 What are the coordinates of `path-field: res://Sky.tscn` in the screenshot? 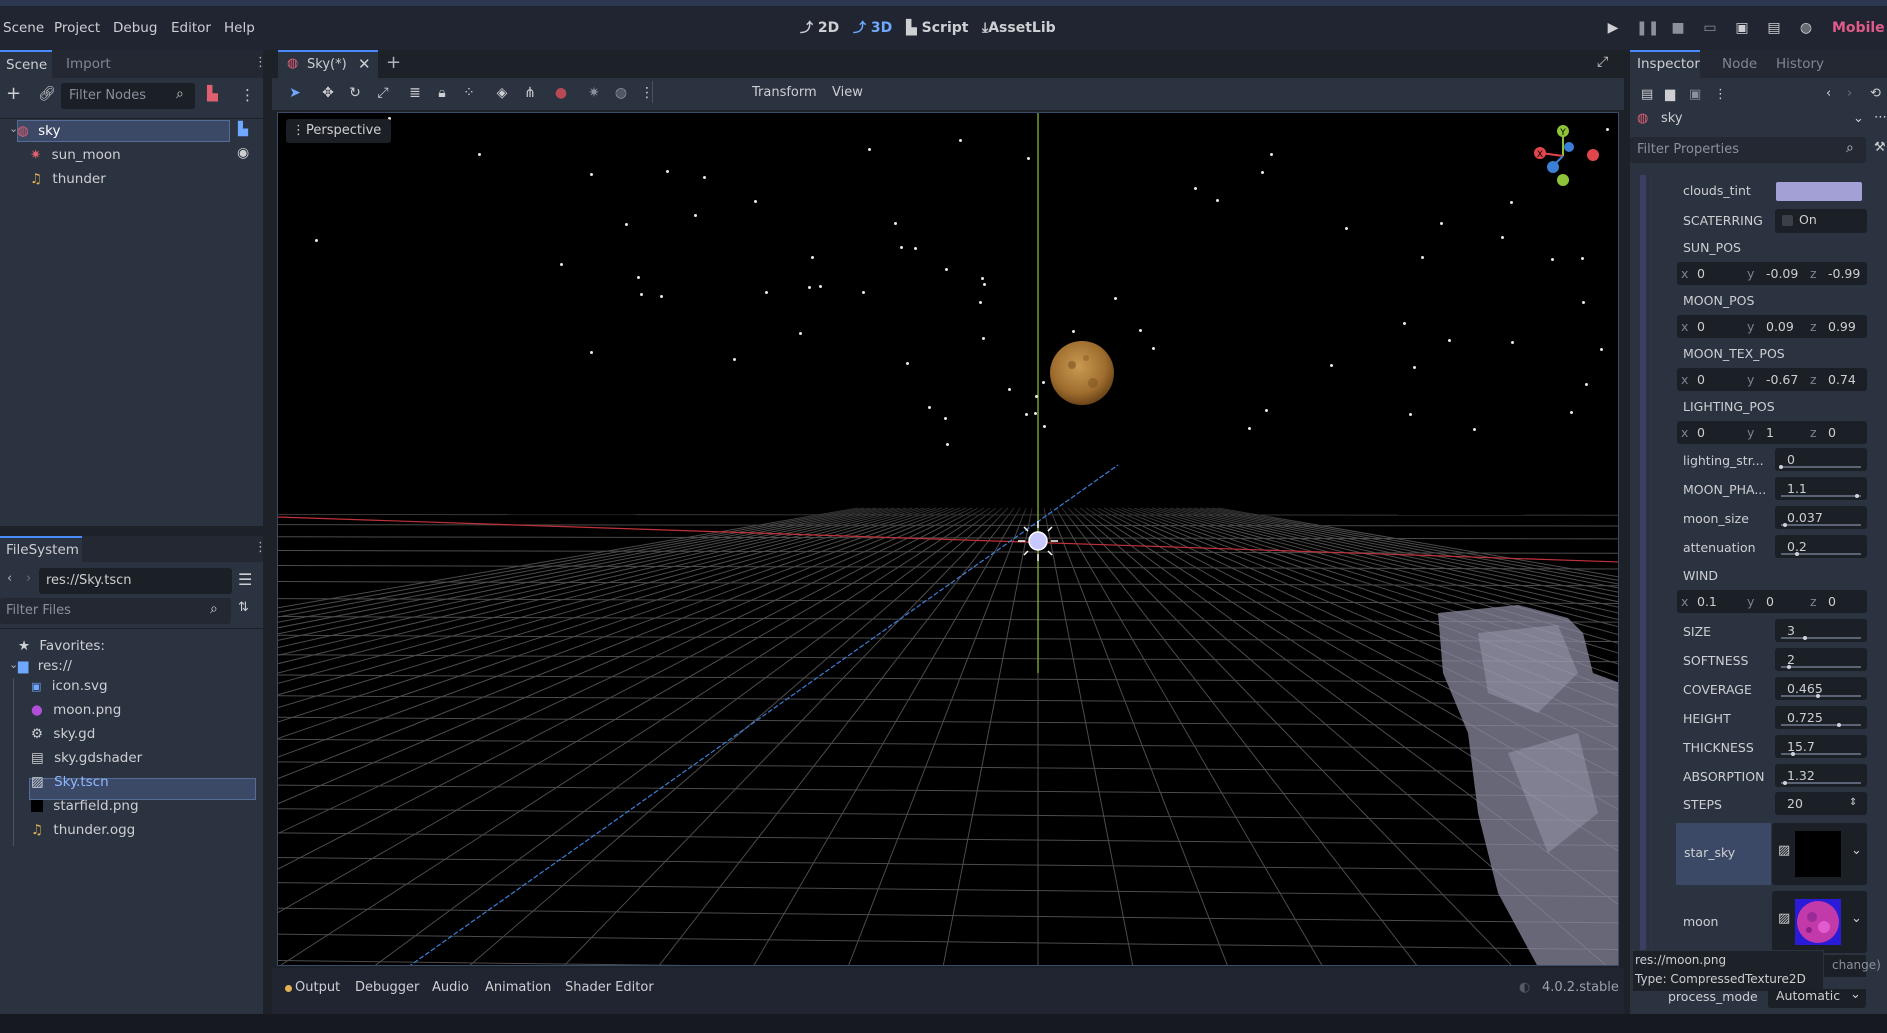 It's located at (135, 581).